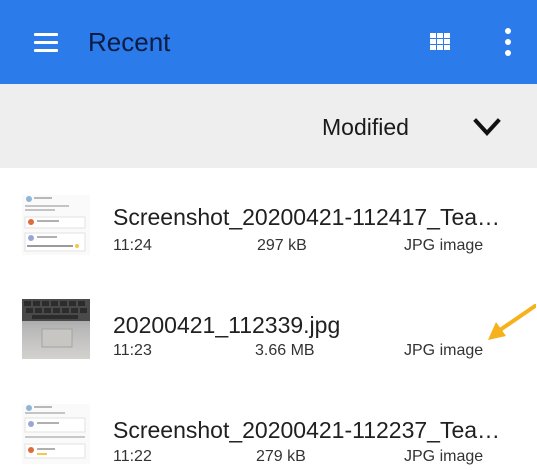 The width and height of the screenshot is (537, 470). I want to click on file-time: 11:22, so click(132, 456).